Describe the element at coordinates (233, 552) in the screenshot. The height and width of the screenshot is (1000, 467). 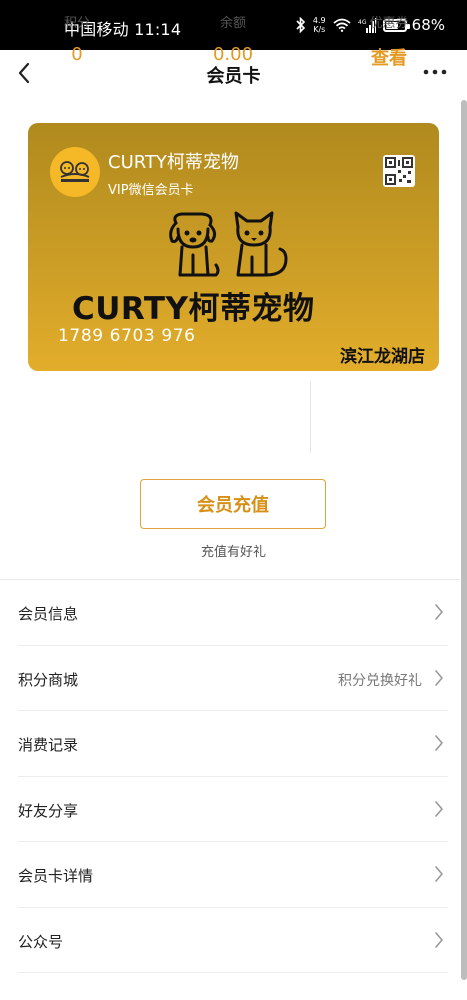
I see `recharge-tip: 充值有好礼` at that location.